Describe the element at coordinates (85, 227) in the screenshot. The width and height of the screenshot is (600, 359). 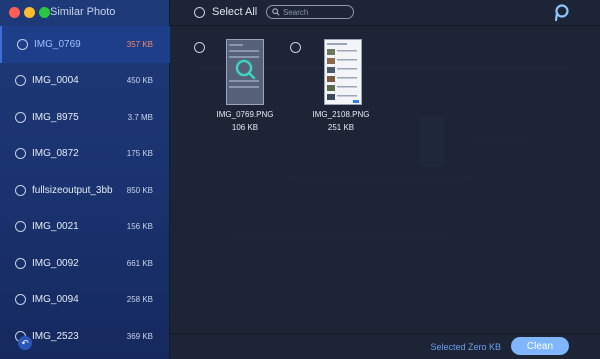
I see `list-item: IMG_0021 156 KB` at that location.